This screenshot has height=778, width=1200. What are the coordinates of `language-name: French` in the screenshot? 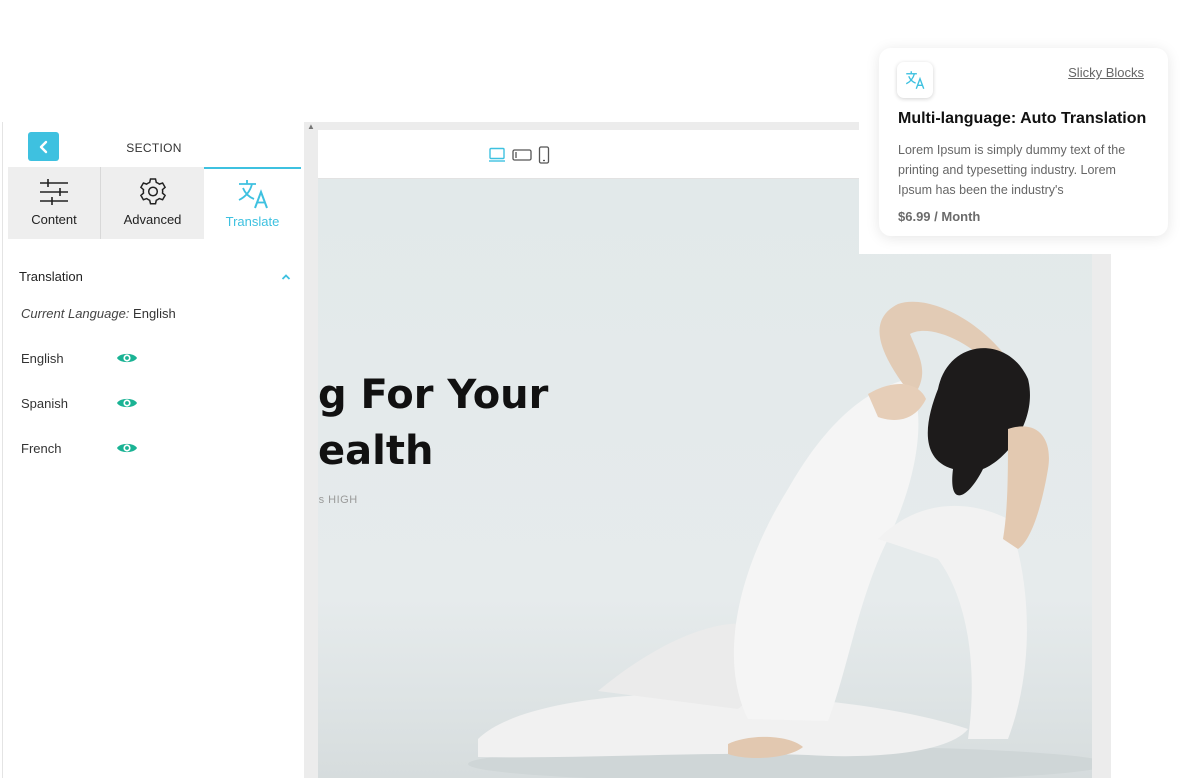 It's located at (41, 448).